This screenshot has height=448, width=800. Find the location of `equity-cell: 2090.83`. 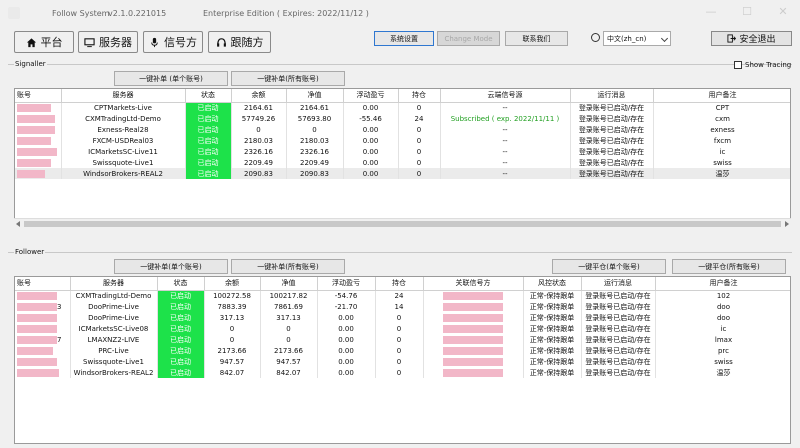

equity-cell: 2090.83 is located at coordinates (315, 173).